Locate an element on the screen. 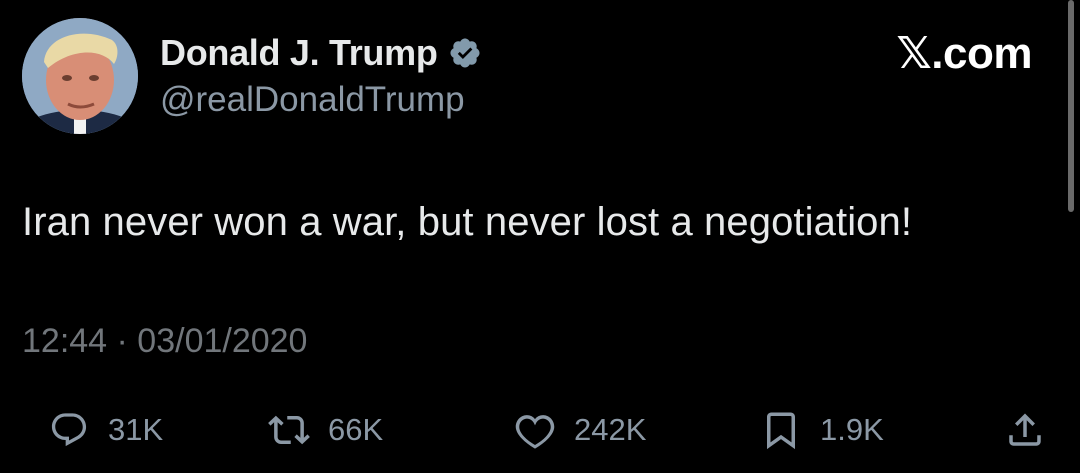  reply-count: 31K is located at coordinates (136, 429).